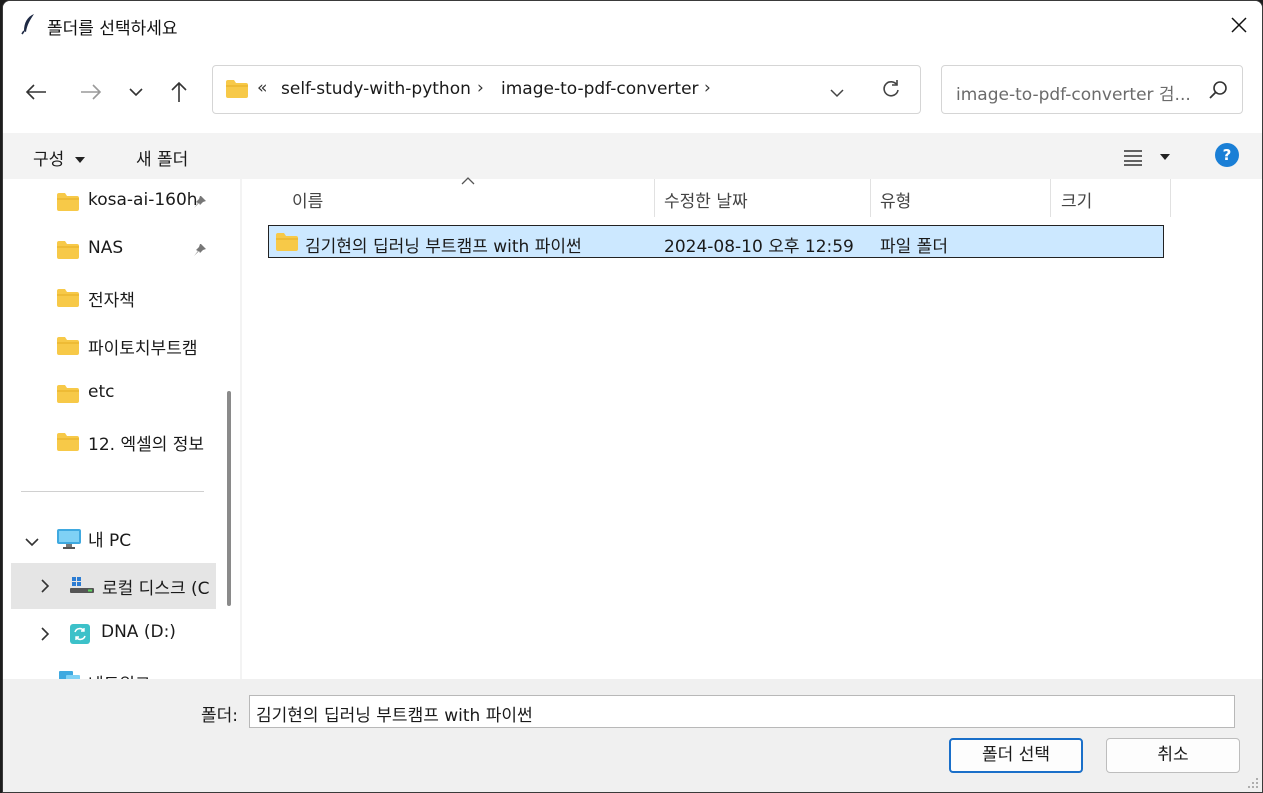  I want to click on forward-button, so click(91, 92).